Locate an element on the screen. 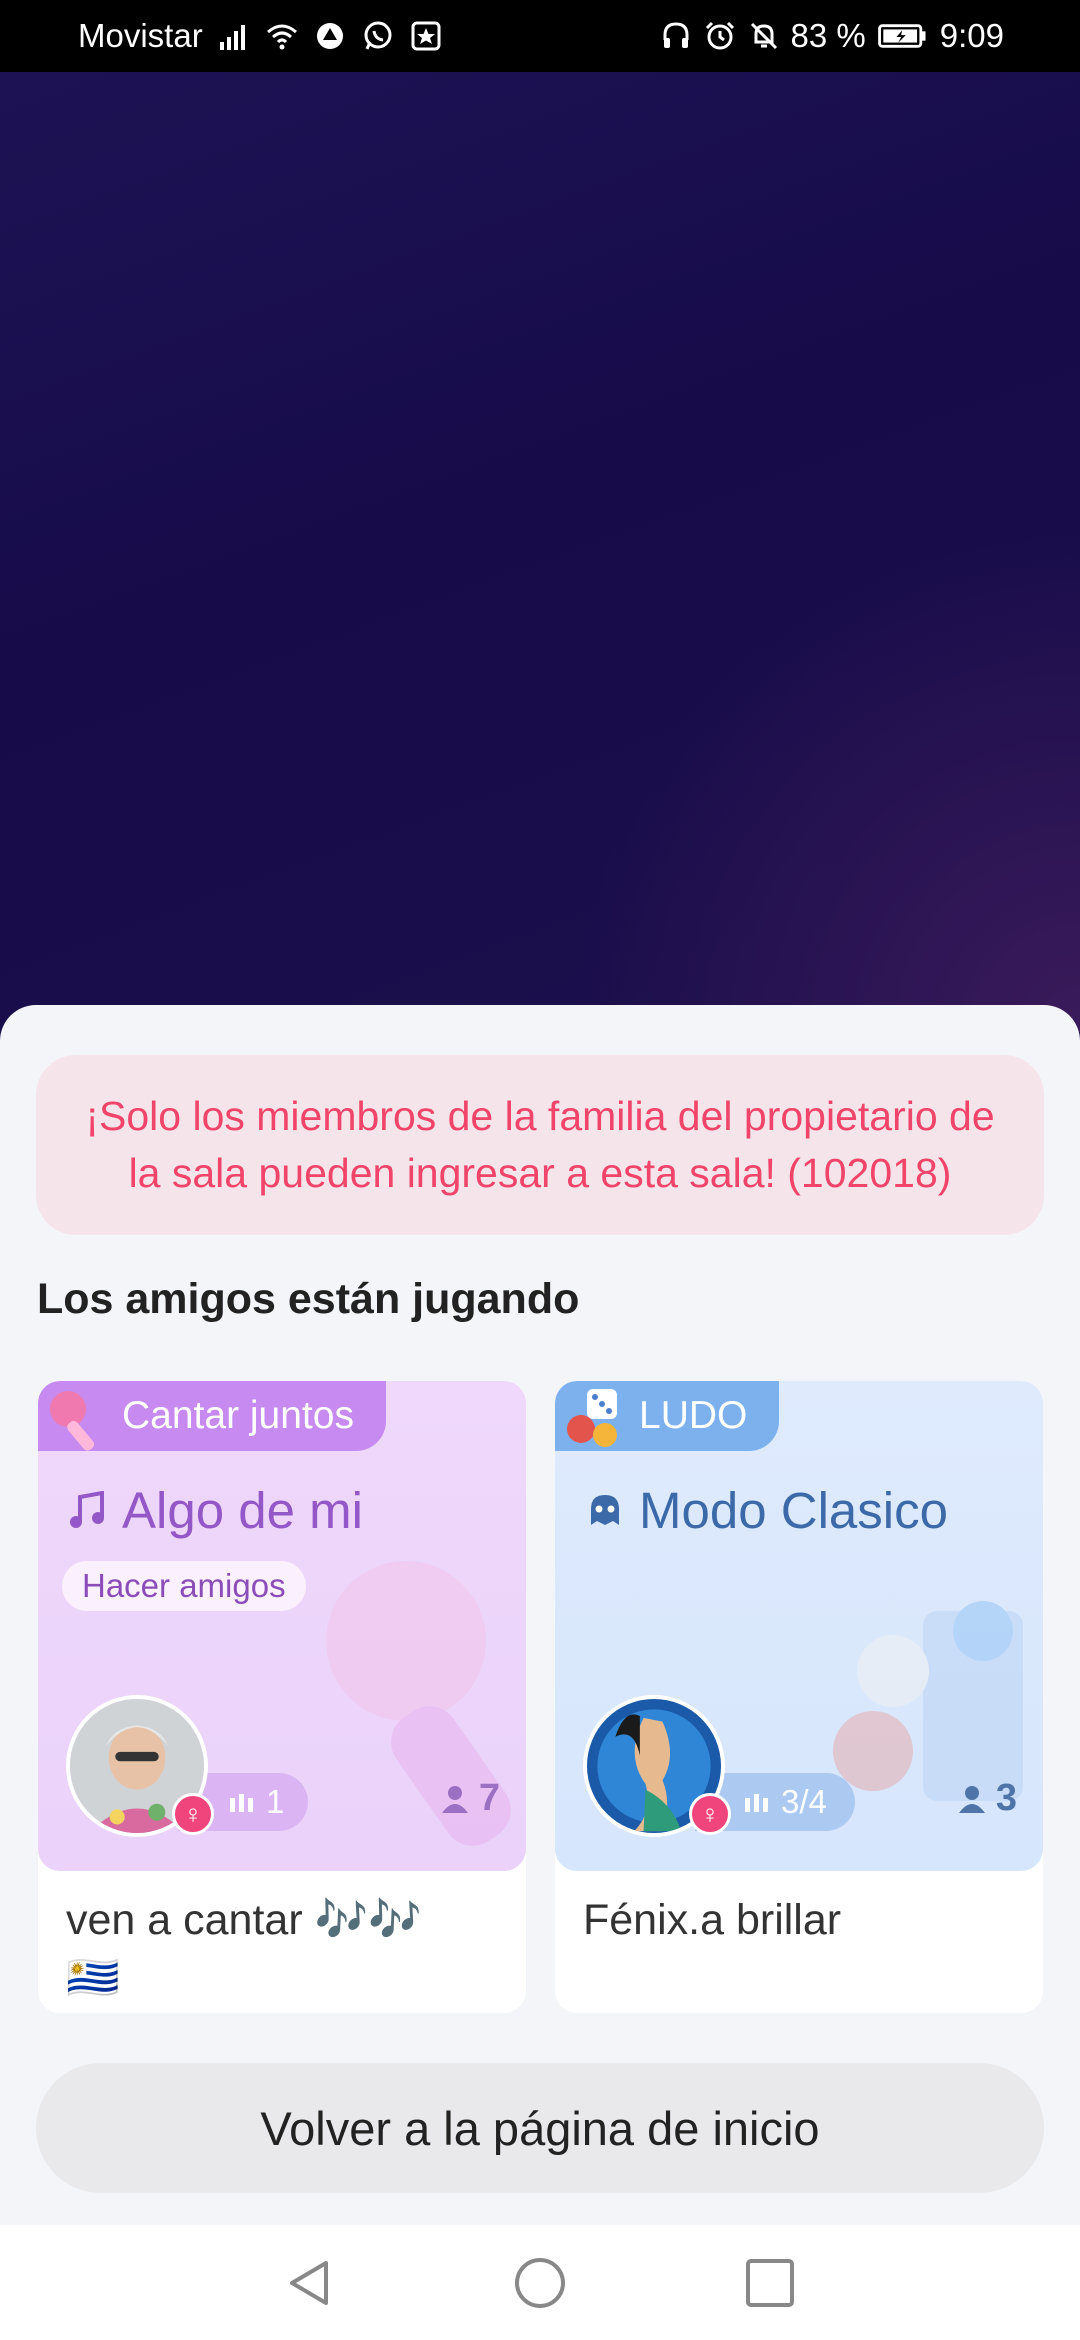 The height and width of the screenshot is (2340, 1080). people-count: 7 is located at coordinates (469, 1798).